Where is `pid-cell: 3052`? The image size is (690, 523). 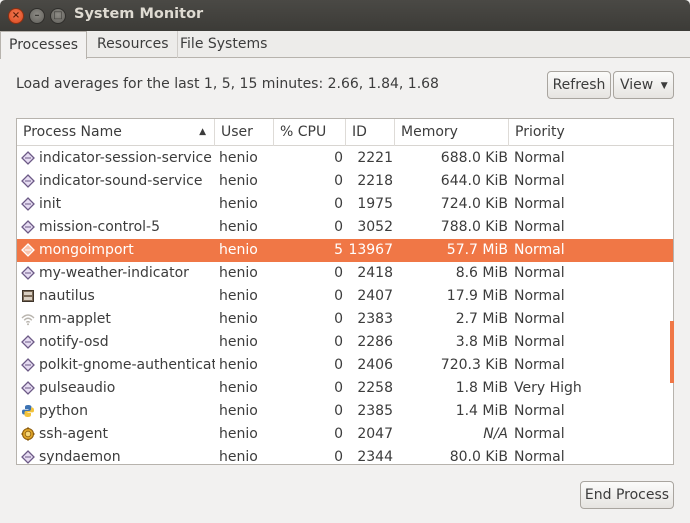
pid-cell: 3052 is located at coordinates (375, 227).